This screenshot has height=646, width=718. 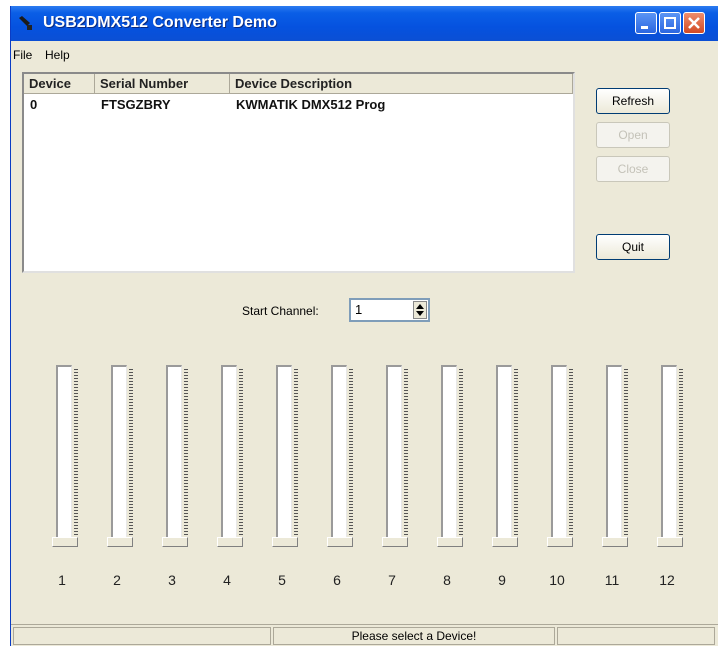 What do you see at coordinates (667, 580) in the screenshot?
I see `channel-label: 12` at bounding box center [667, 580].